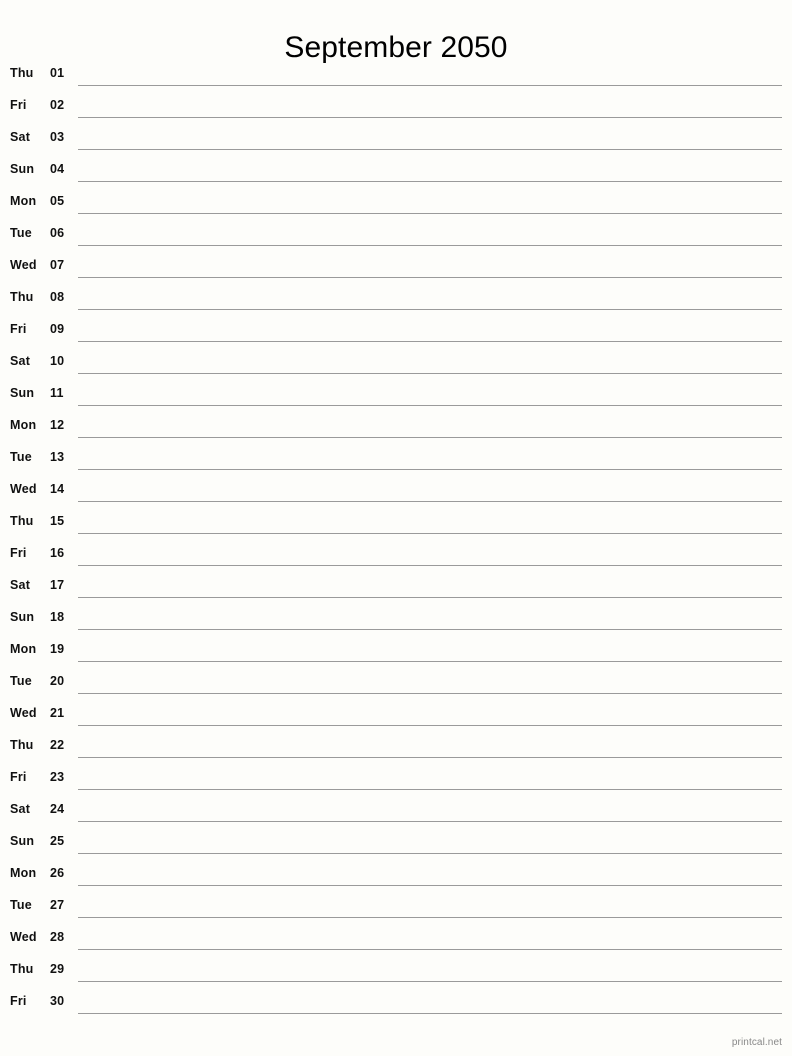 The height and width of the screenshot is (1056, 792). Describe the element at coordinates (396, 300) in the screenshot. I see `day-row: Thu 08` at that location.